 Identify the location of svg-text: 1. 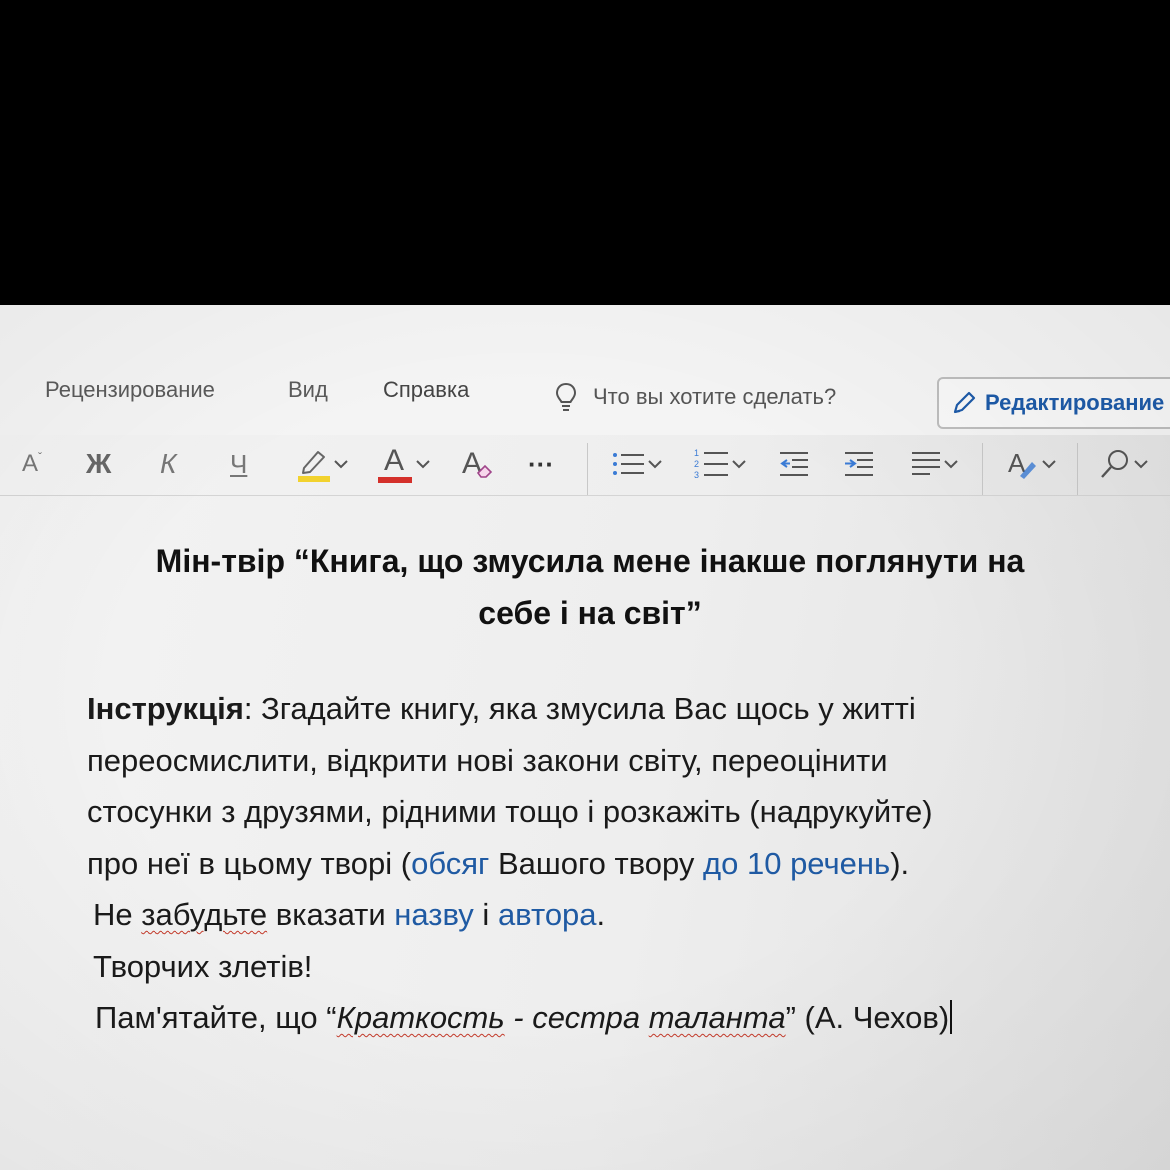
(696, 453).